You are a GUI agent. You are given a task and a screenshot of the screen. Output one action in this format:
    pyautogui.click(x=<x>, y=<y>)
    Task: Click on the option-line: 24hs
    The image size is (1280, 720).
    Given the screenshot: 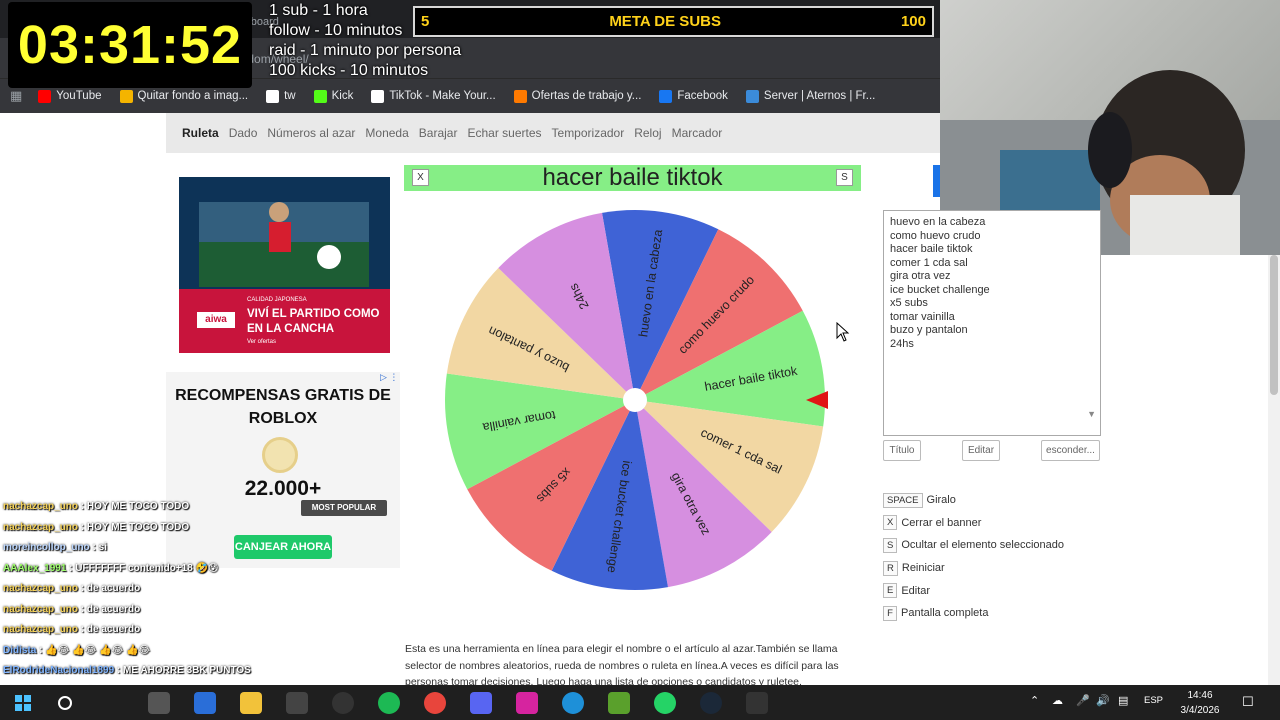 What is the action you would take?
    pyautogui.click(x=902, y=343)
    